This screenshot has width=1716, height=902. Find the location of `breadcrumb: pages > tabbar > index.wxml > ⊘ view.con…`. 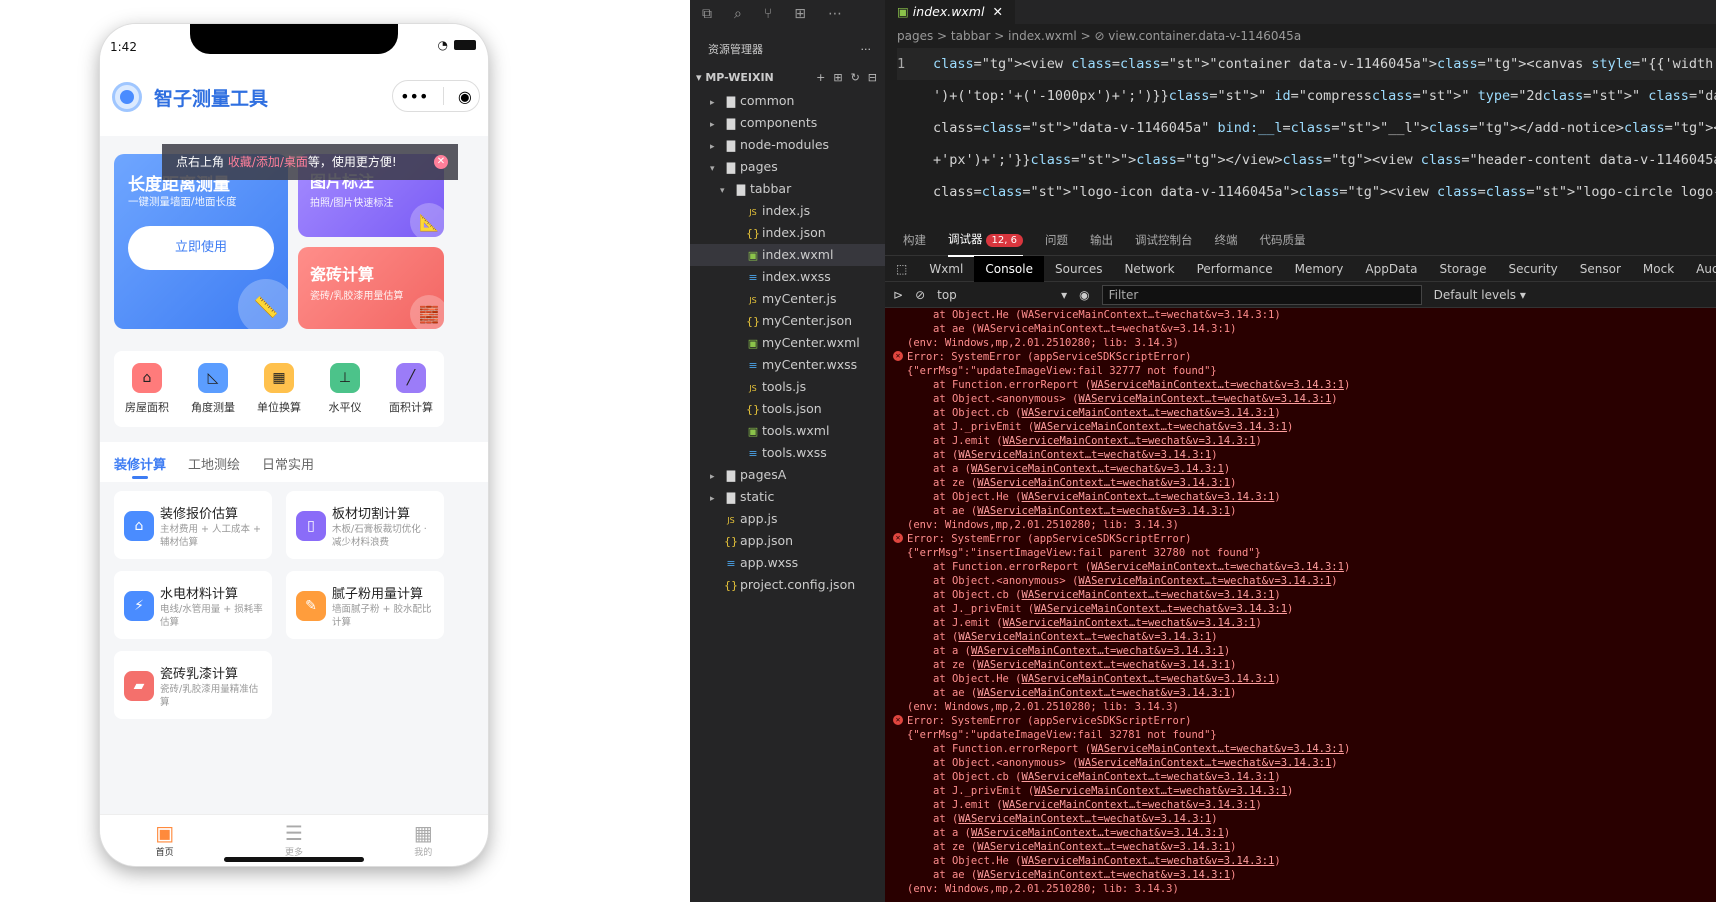

breadcrumb: pages > tabbar > index.wxml > ⊘ view.con… is located at coordinates (1300, 36).